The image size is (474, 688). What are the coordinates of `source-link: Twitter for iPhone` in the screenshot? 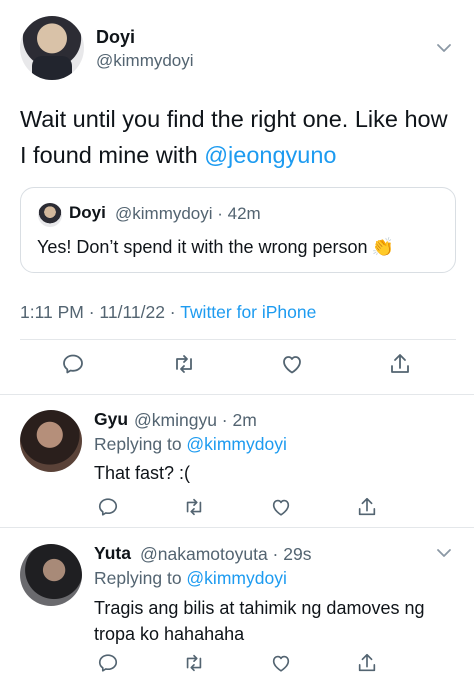 It's located at (248, 312).